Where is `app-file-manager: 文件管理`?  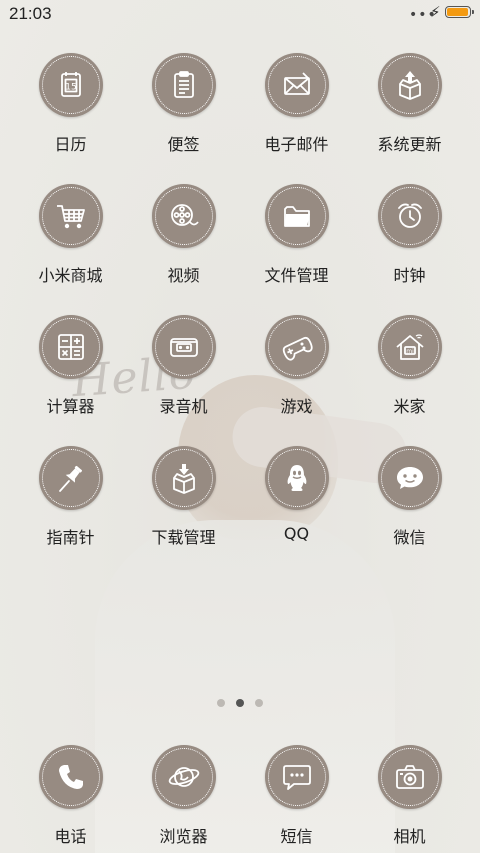 app-file-manager: 文件管理 is located at coordinates (296, 246).